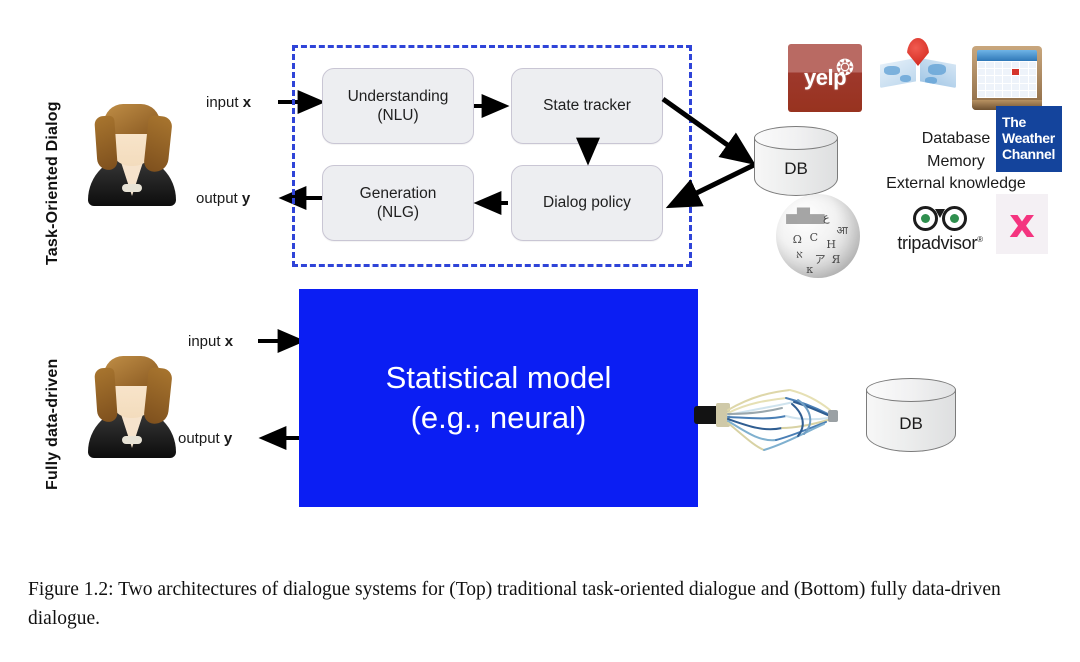  Describe the element at coordinates (1014, 122) in the screenshot. I see `twc-line-1: The` at that location.